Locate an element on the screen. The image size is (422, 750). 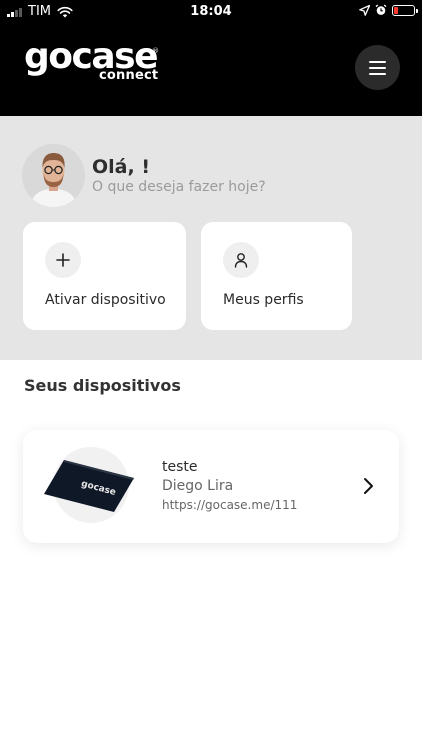
location-arrow-icon is located at coordinates (364, 10).